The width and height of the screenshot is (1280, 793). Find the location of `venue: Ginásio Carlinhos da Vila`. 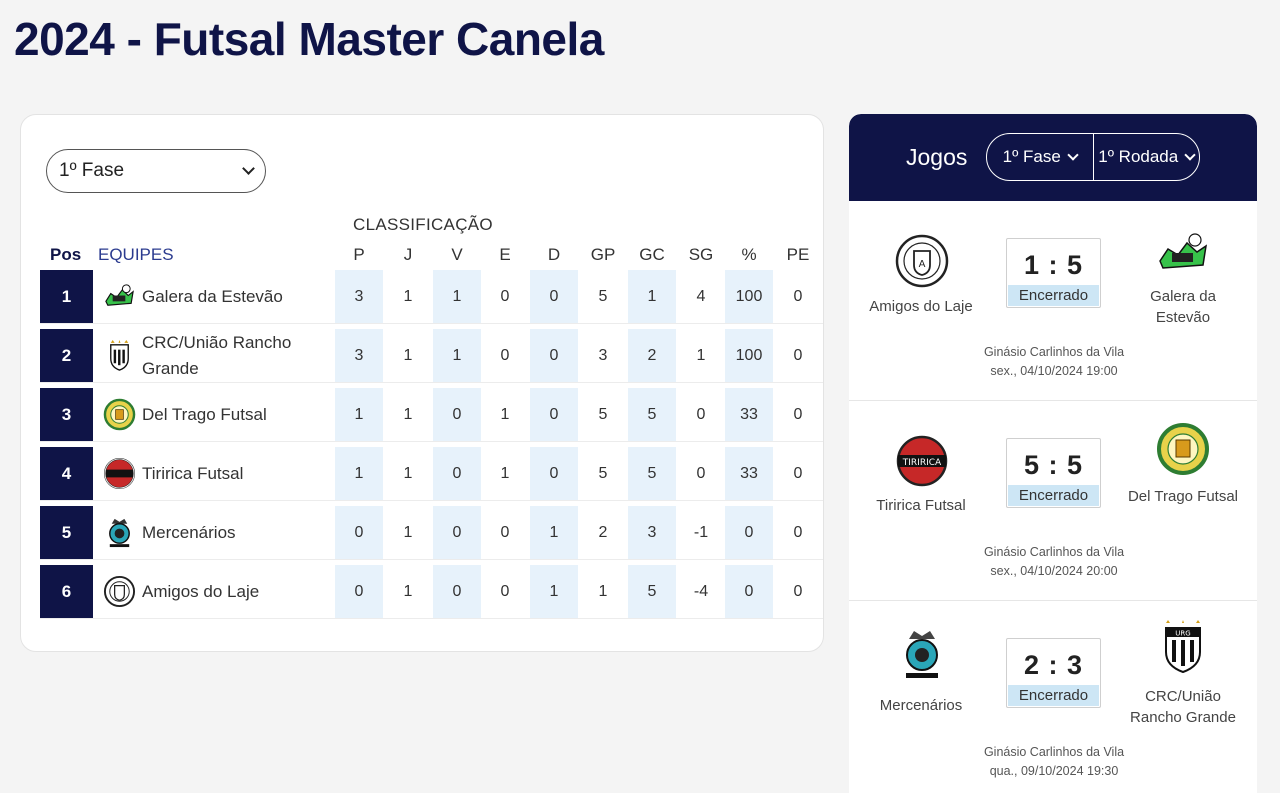

venue: Ginásio Carlinhos da Vila is located at coordinates (1054, 752).